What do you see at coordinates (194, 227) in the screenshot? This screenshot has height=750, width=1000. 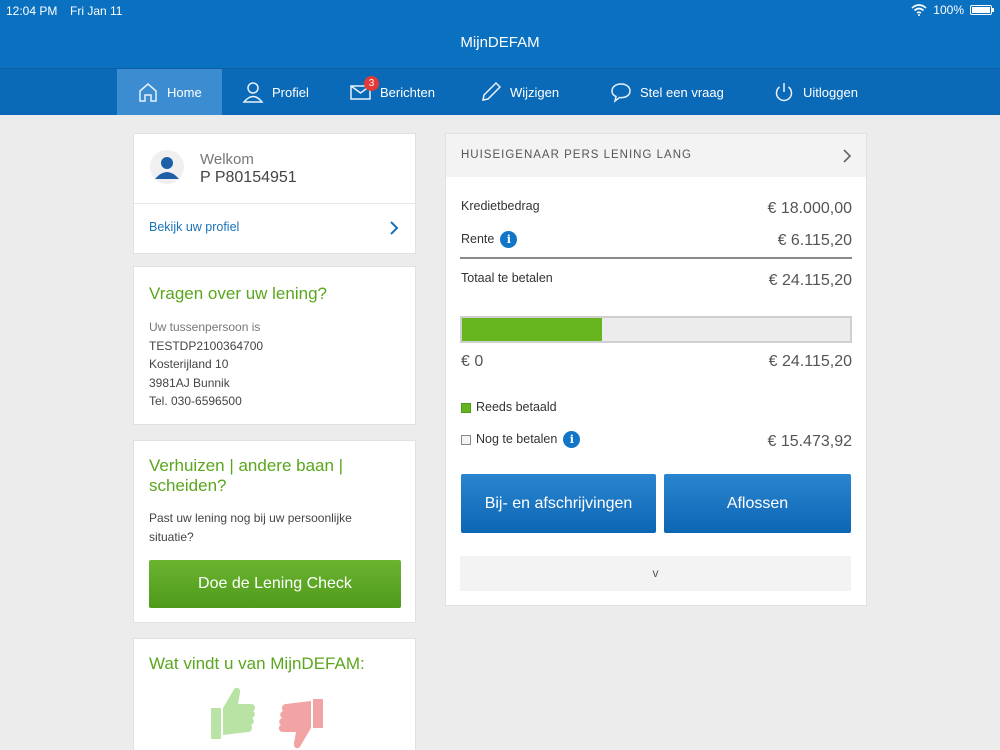 I see `view-profile-label: Bekijk uw profiel` at bounding box center [194, 227].